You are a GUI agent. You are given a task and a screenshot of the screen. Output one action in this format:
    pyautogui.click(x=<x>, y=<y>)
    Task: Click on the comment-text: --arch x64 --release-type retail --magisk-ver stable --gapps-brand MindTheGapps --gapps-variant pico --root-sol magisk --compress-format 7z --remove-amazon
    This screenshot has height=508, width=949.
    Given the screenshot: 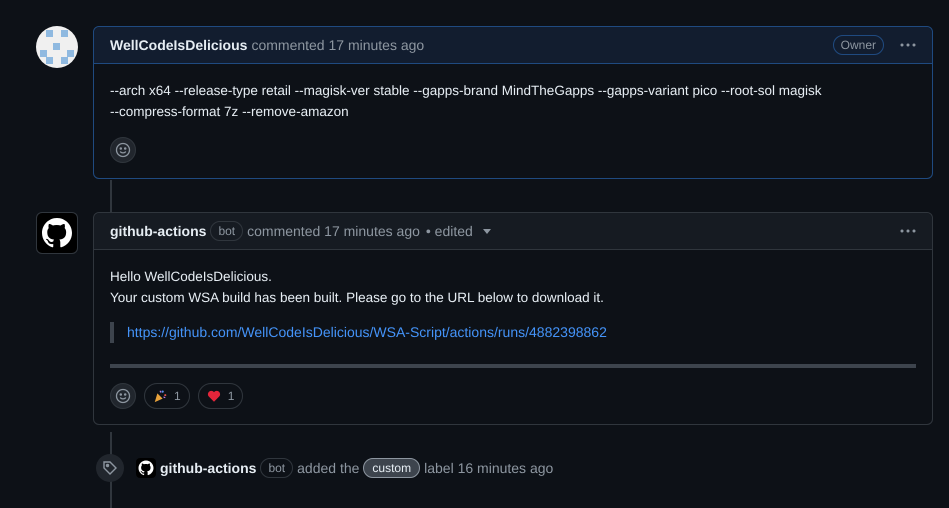 What is the action you would take?
    pyautogui.click(x=466, y=101)
    